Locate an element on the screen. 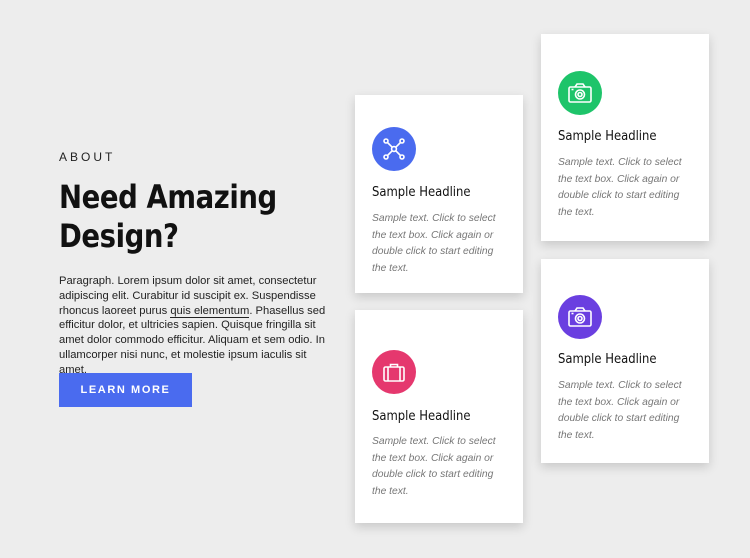  briefcase-icon is located at coordinates (394, 372).